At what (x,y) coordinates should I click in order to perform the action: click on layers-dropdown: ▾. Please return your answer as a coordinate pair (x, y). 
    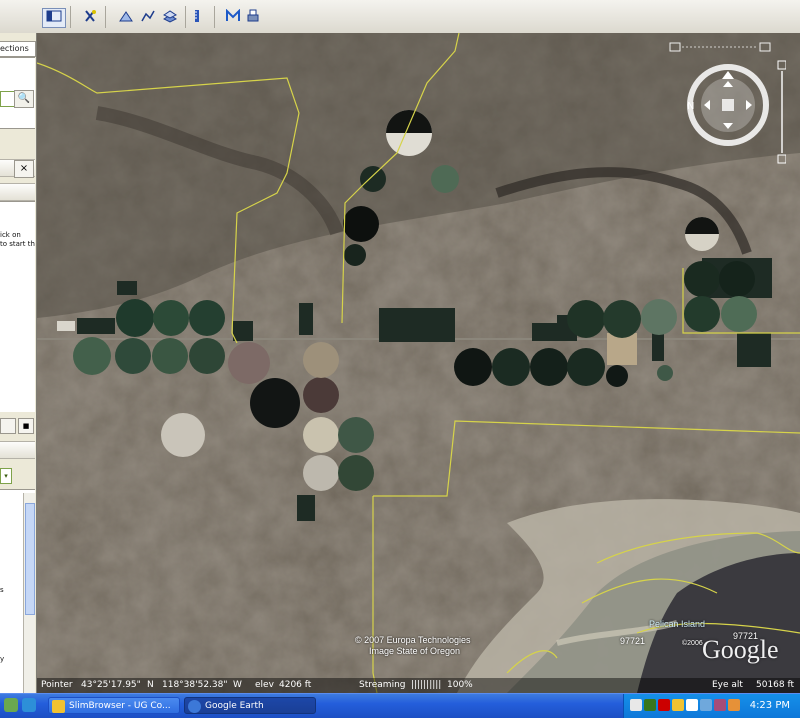
    Looking at the image, I should click on (6, 476).